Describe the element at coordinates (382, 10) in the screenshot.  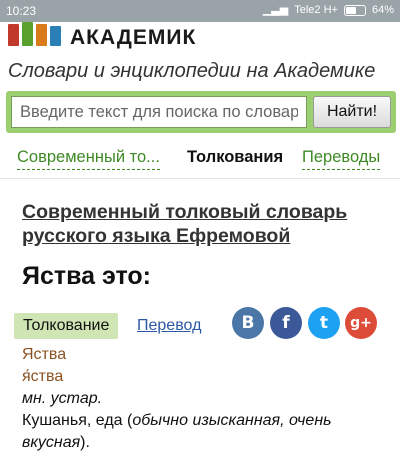
I see `battery-percent: 64%` at that location.